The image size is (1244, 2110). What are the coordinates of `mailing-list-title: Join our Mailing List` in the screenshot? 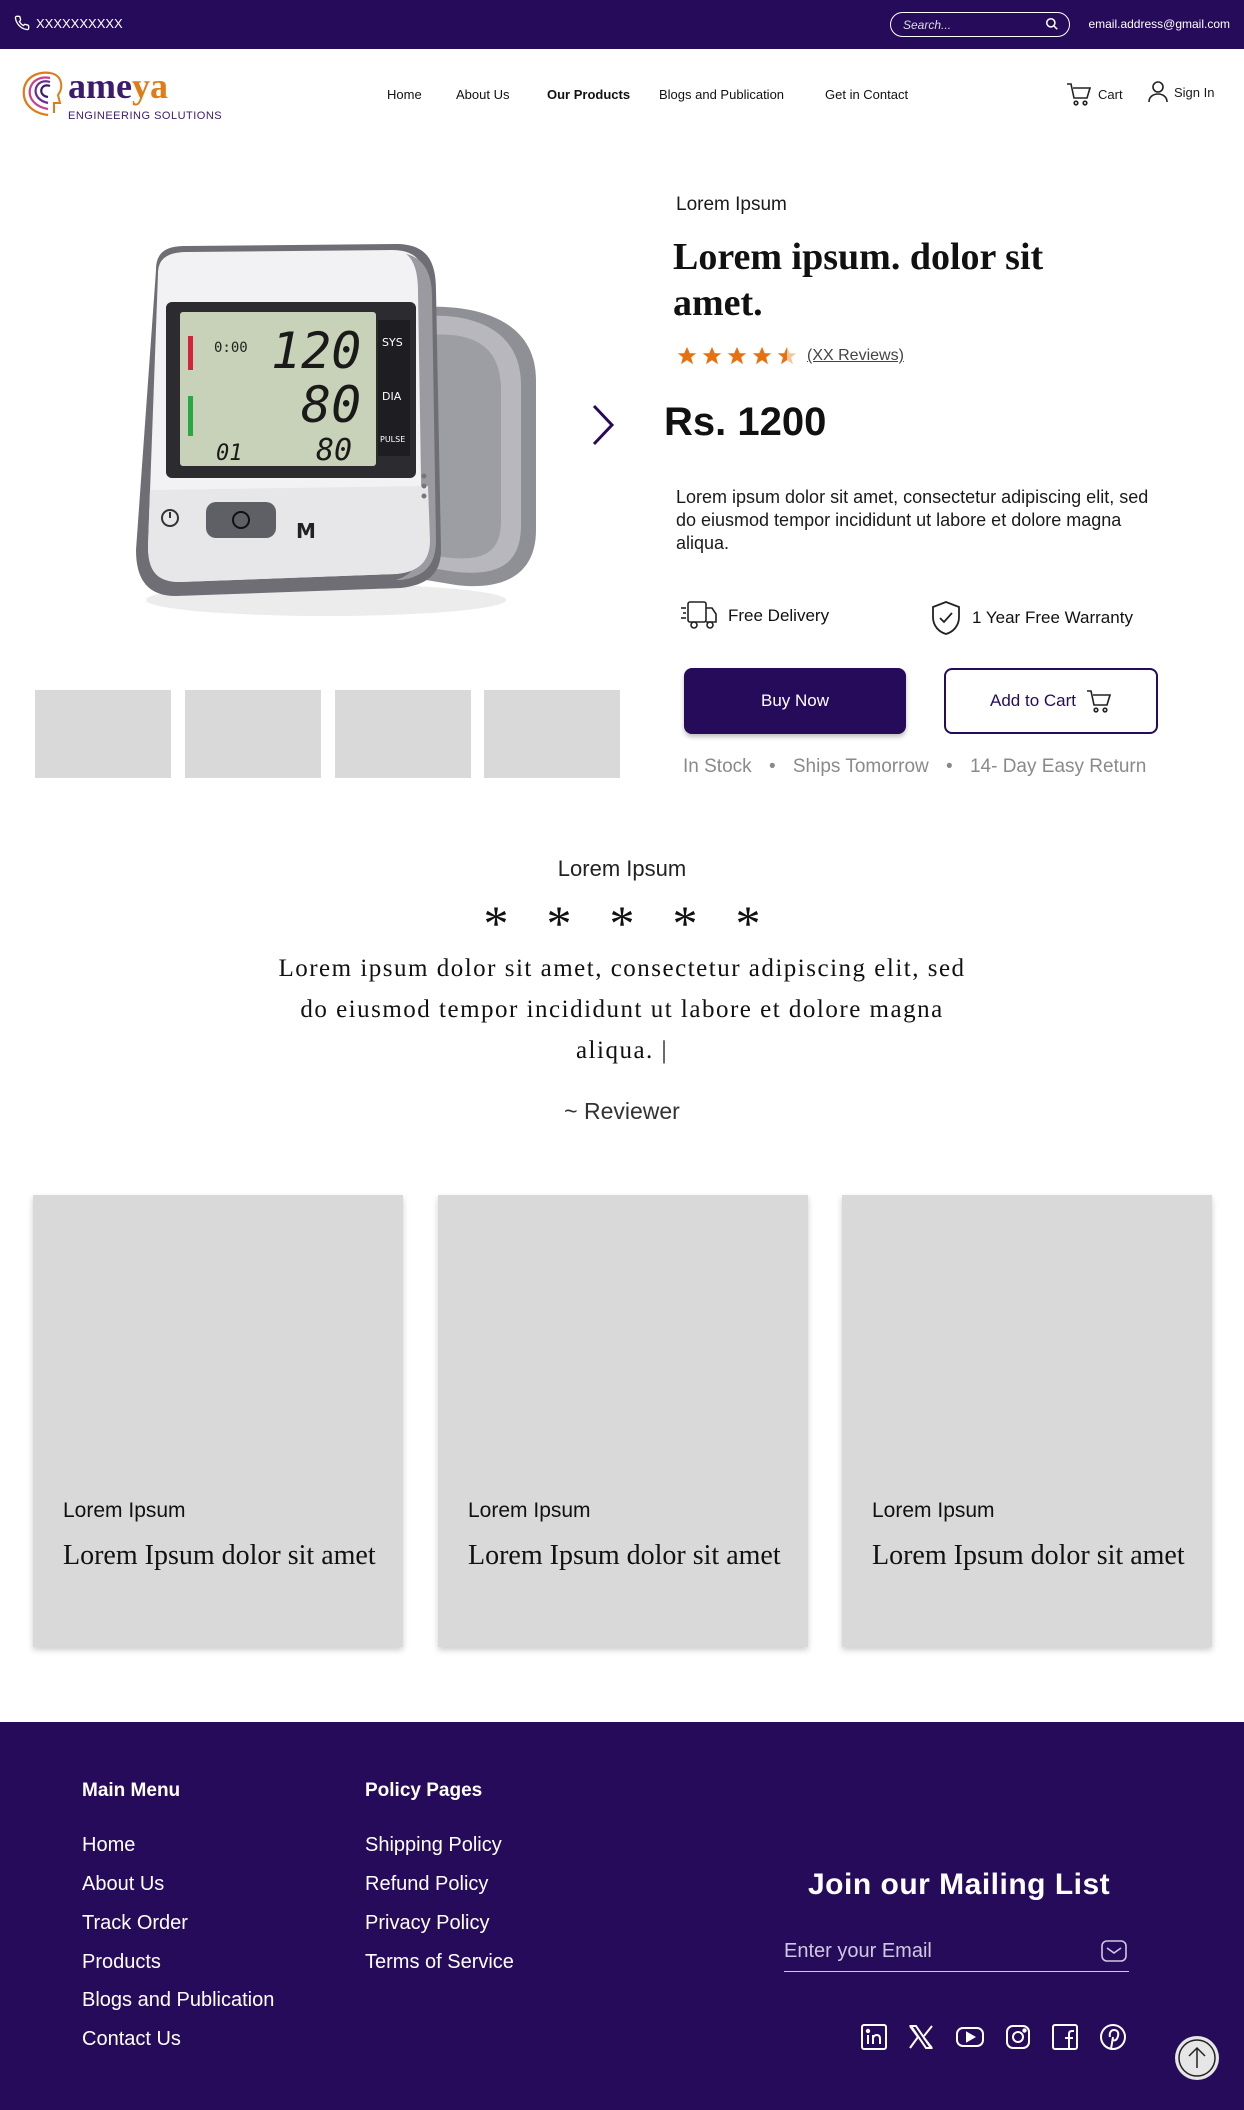 It's located at (959, 1884).